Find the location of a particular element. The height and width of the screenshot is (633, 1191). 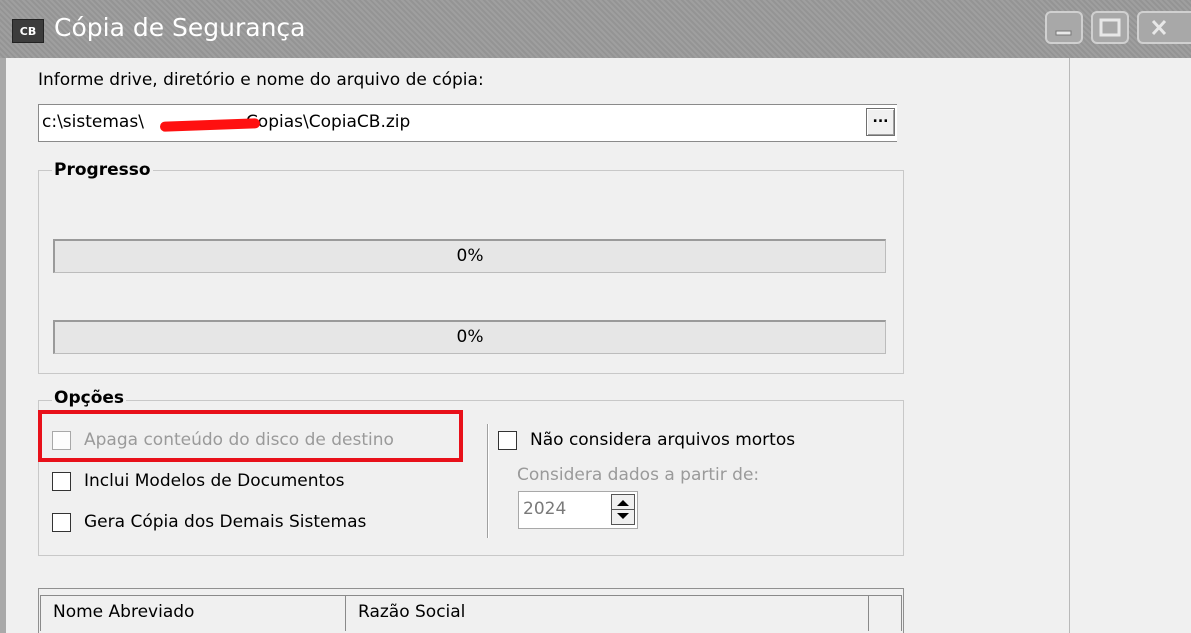

highlight-box is located at coordinates (250, 436).